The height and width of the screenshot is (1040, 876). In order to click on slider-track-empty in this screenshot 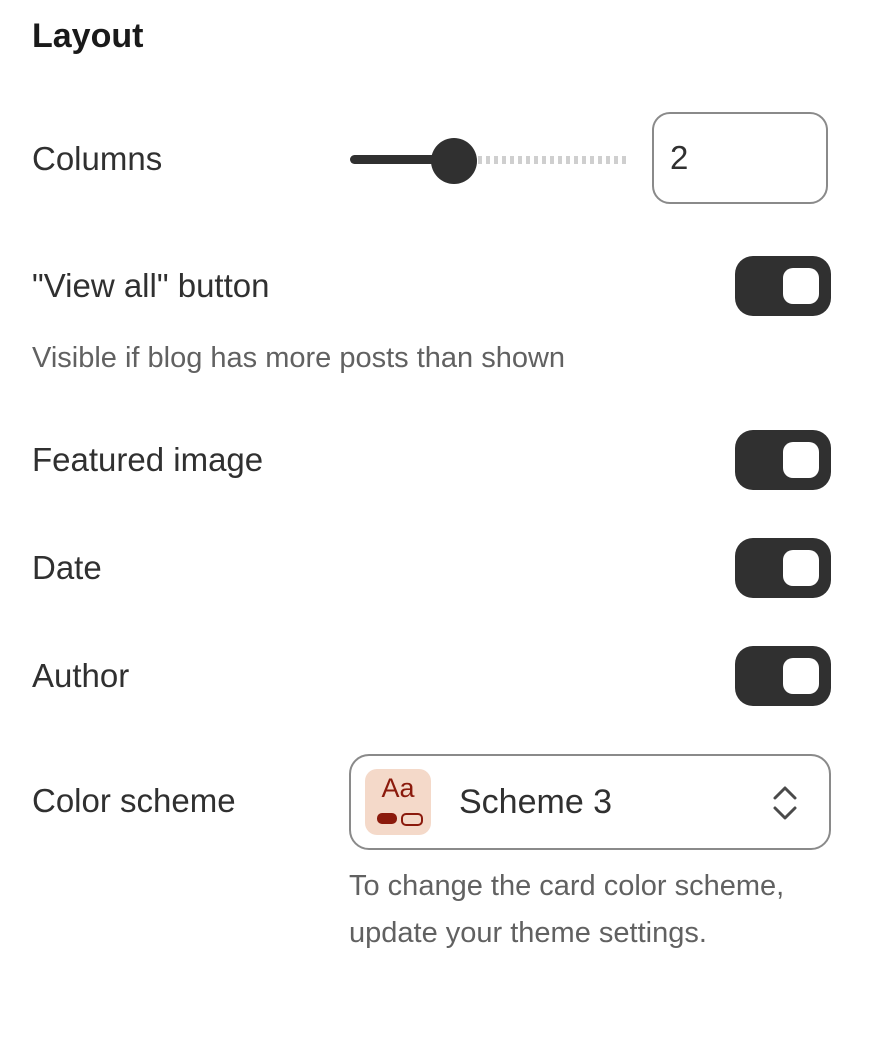, I will do `click(548, 160)`.